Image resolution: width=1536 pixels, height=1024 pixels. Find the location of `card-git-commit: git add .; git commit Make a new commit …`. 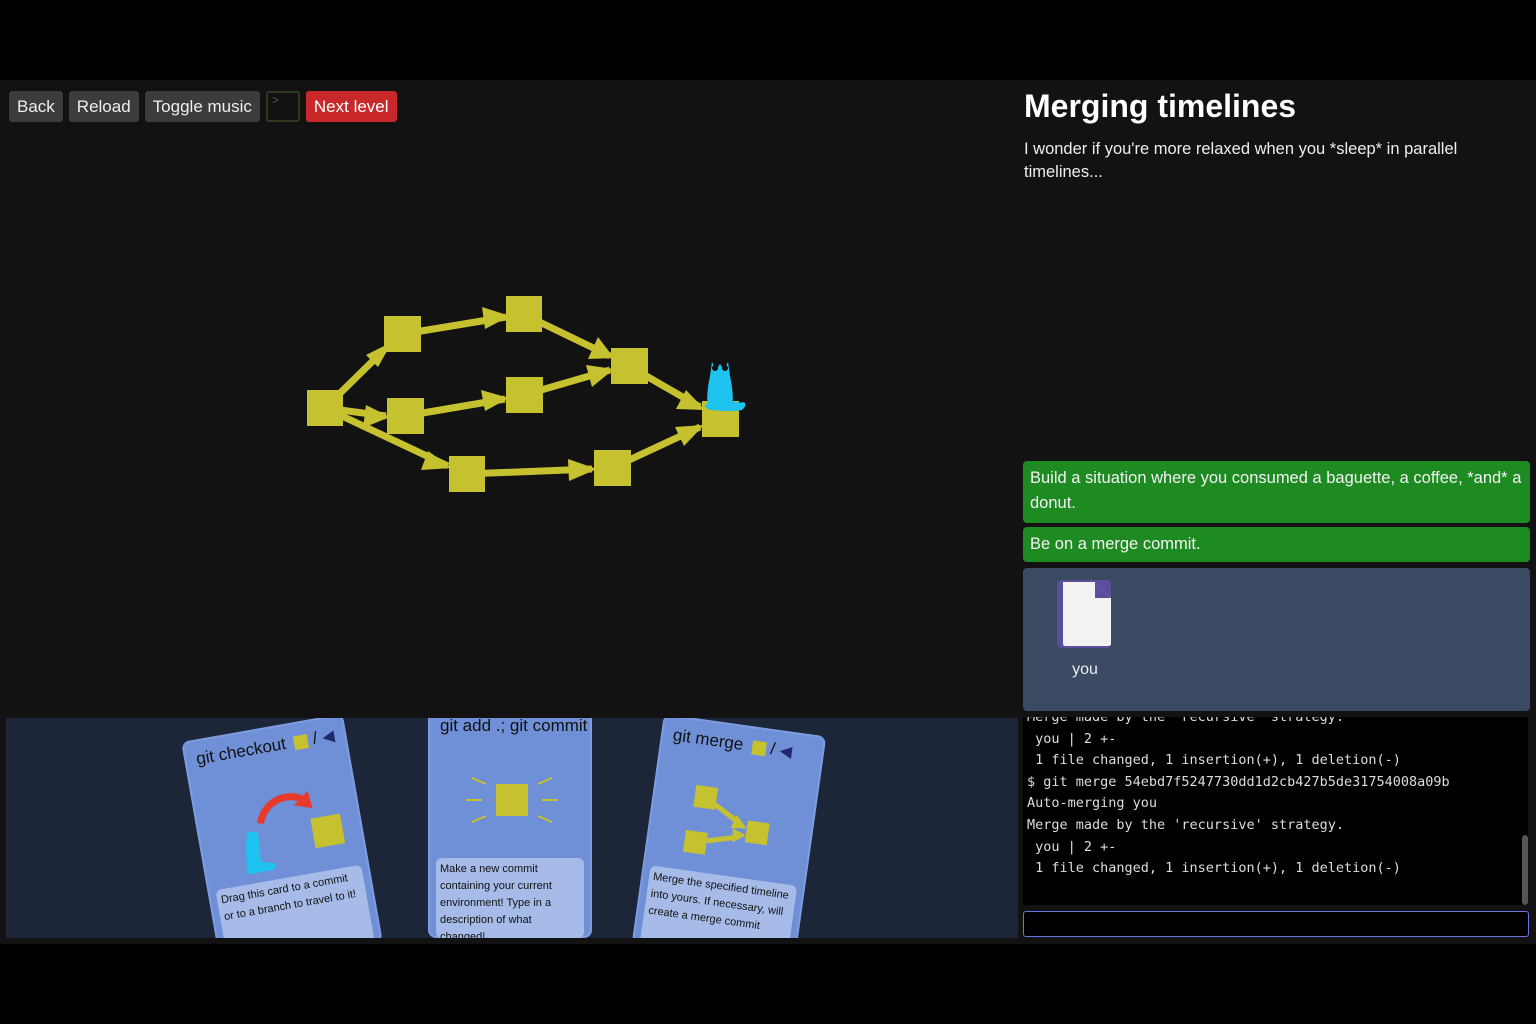

card-git-commit: git add .; git commit Make a new commit … is located at coordinates (510, 828).